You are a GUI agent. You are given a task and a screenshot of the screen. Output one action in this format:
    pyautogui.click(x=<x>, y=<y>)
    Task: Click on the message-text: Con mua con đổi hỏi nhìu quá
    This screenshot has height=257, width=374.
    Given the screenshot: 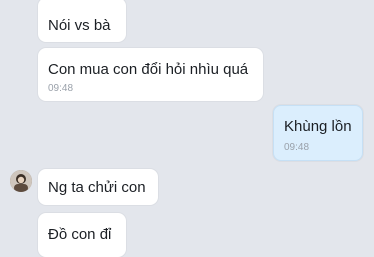 What is the action you would take?
    pyautogui.click(x=148, y=69)
    